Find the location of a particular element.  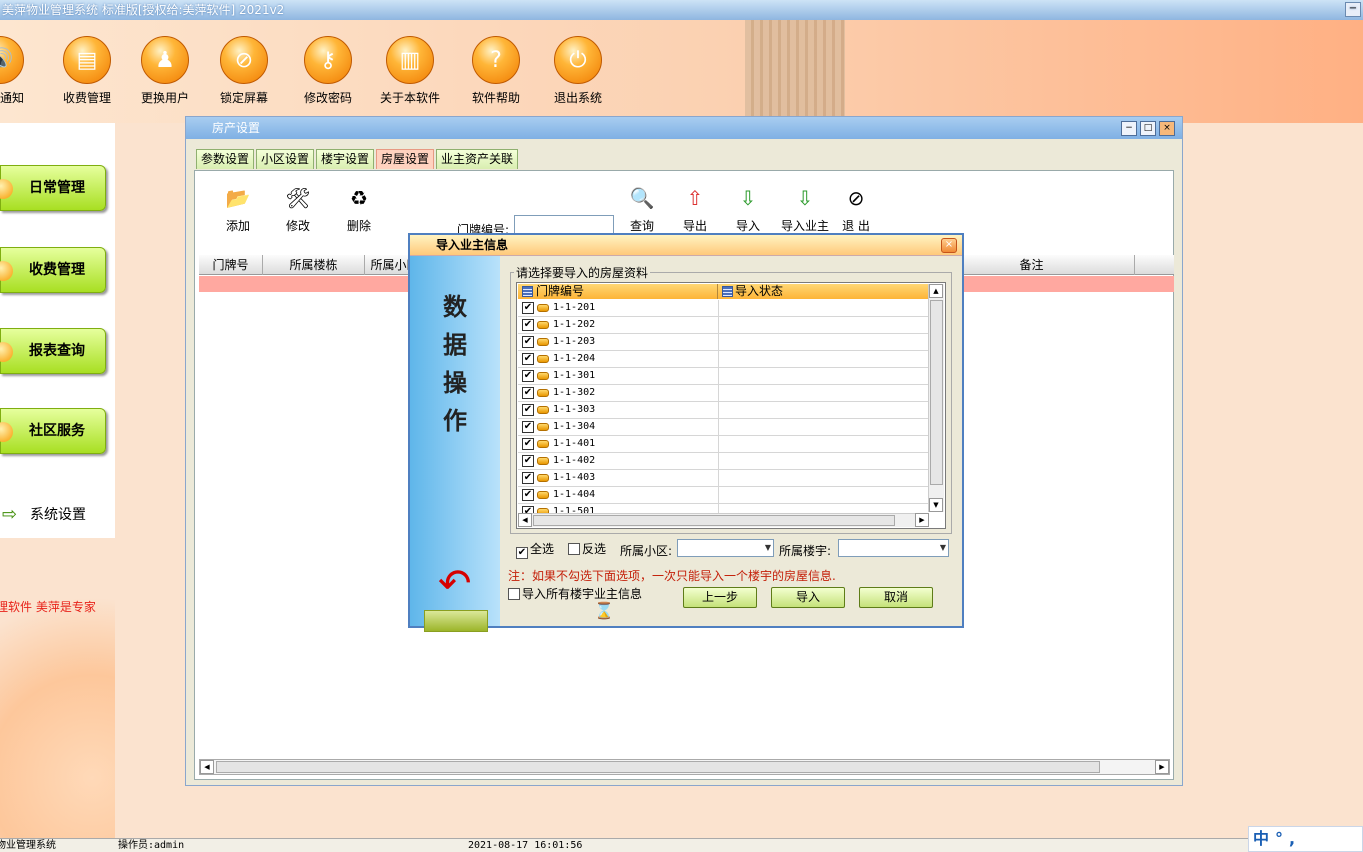

grid-horizontal-scrollbar: ◀ ▶ is located at coordinates (684, 767).